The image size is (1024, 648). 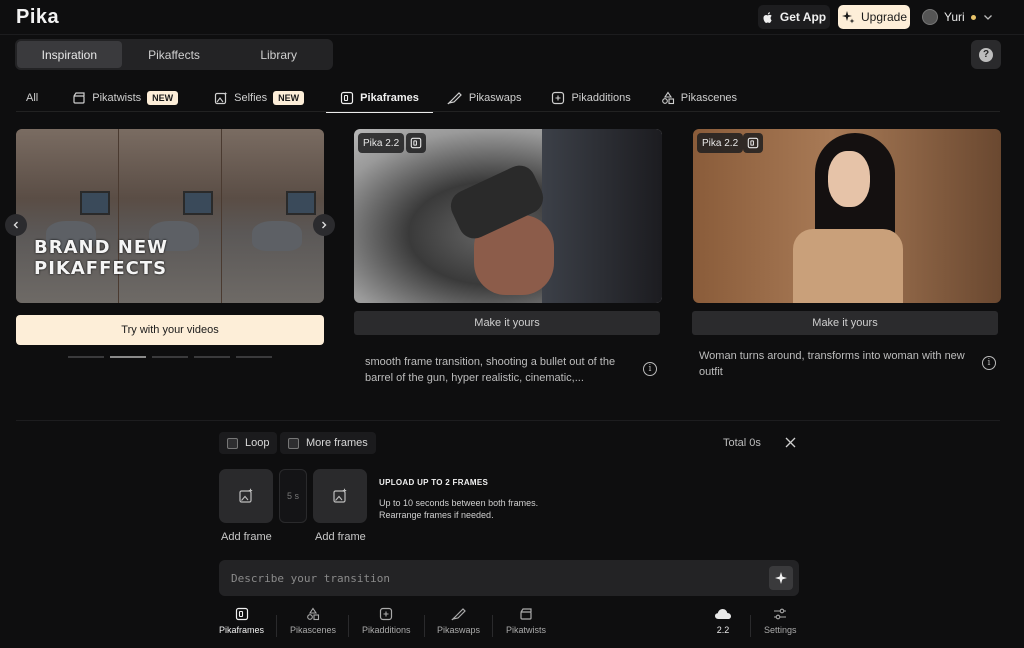 I want to click on tab-all: All, so click(x=34, y=98).